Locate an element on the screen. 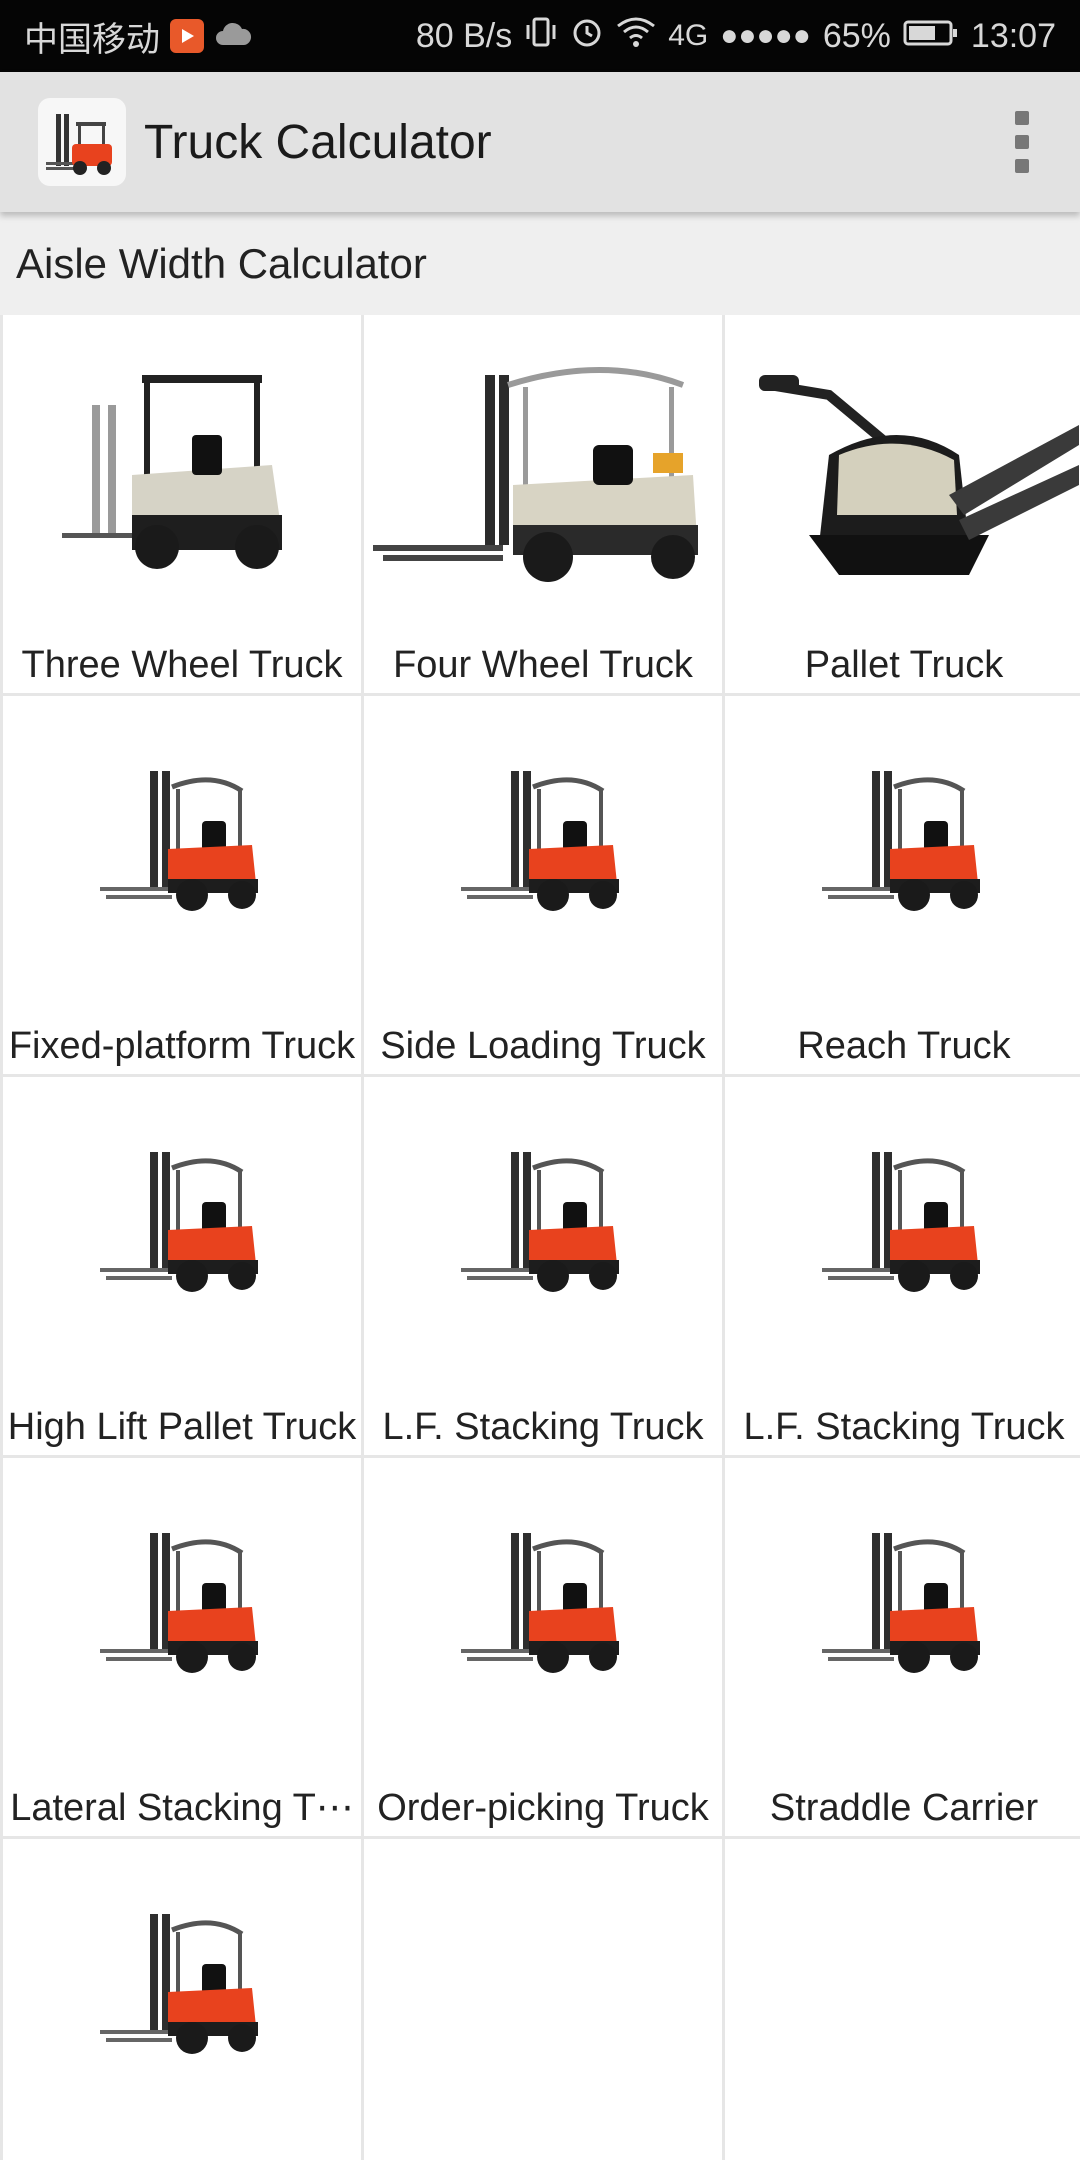 The image size is (1080, 2160). truck-item-order-picking: Order-picking Truck is located at coordinates (543, 1647).